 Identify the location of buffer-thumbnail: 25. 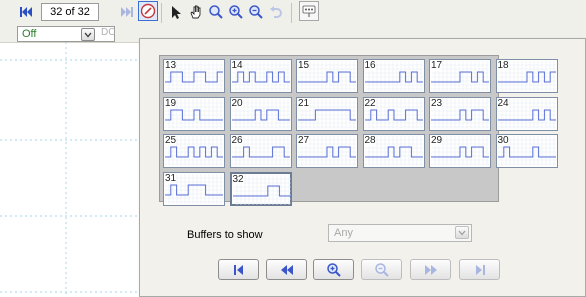
(194, 151).